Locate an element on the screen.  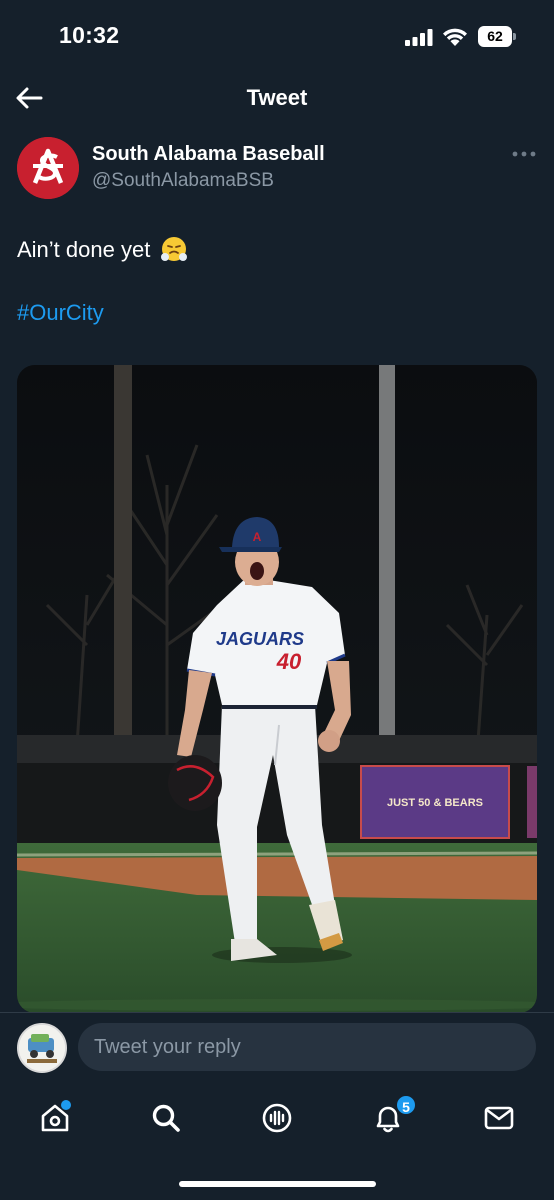
nav-spaces is located at coordinates (277, 1118).